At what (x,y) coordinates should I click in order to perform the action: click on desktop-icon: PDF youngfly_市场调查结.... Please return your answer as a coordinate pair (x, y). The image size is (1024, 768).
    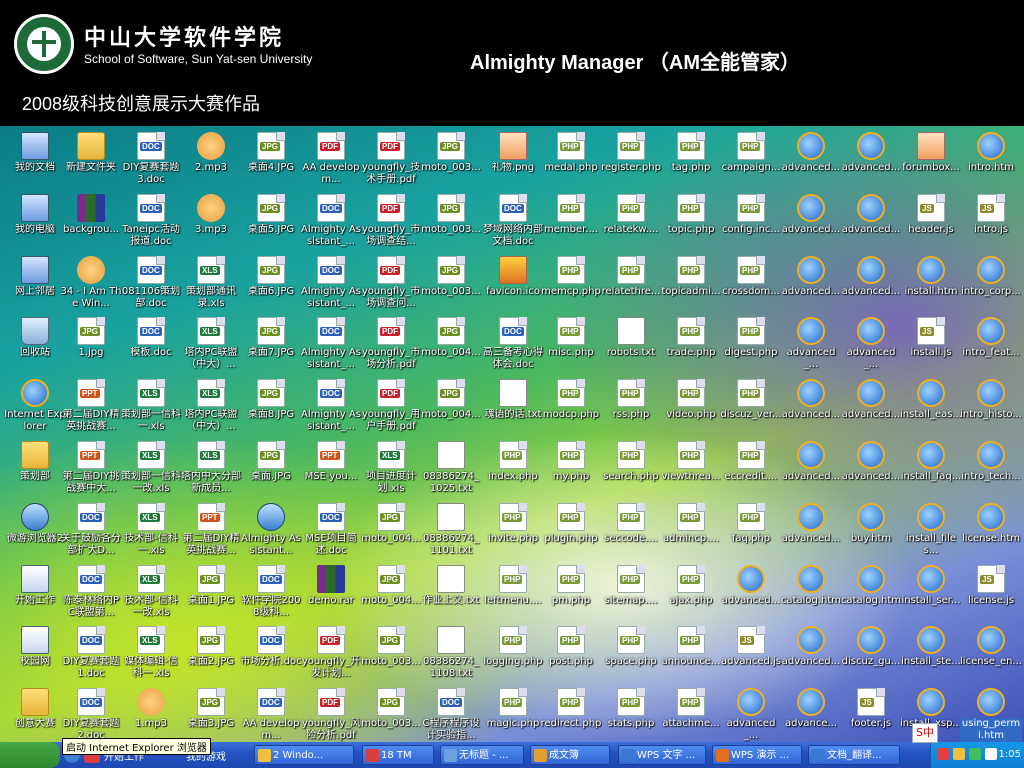
    Looking at the image, I should click on (391, 223).